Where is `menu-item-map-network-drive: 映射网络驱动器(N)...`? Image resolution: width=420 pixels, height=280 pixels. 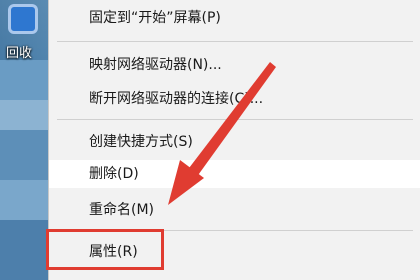 menu-item-map-network-drive: 映射网络驱动器(N)... is located at coordinates (234, 65).